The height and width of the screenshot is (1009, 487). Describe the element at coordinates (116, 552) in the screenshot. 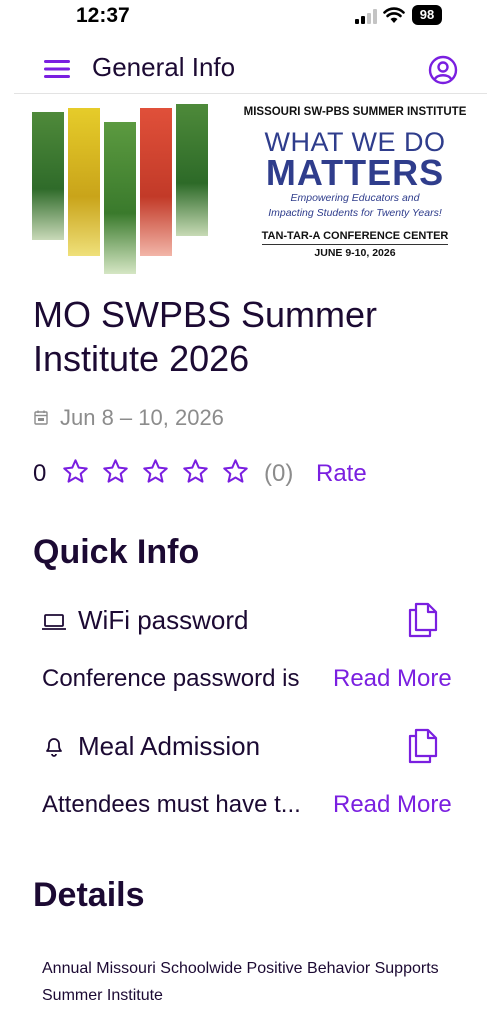

I see `quick-info-heading: Quick Info` at that location.